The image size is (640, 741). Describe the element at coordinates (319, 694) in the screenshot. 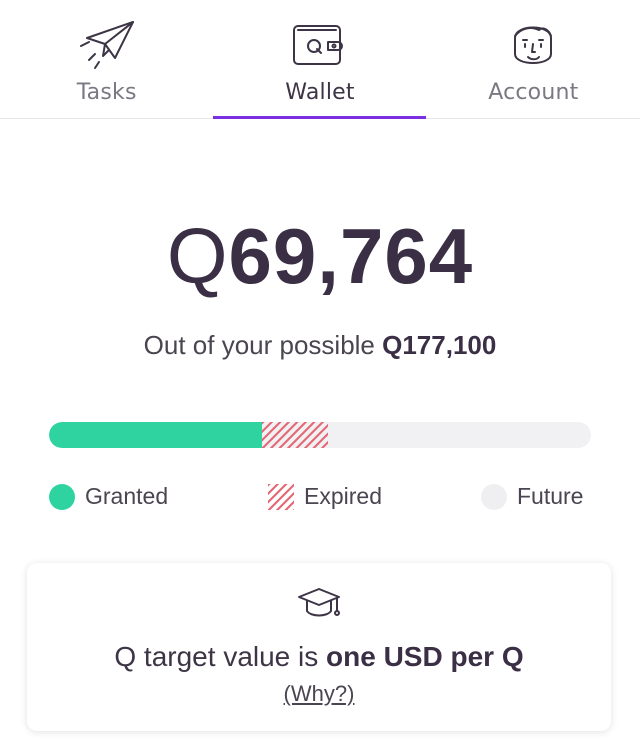

I see `why-link: (Why?)` at that location.